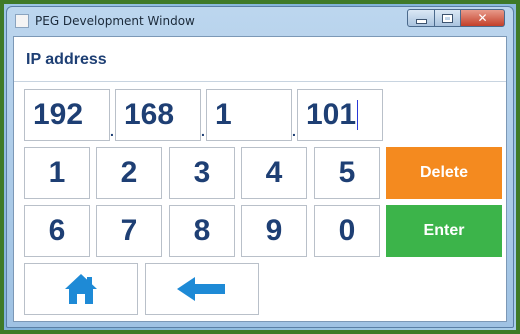 This screenshot has width=520, height=334. What do you see at coordinates (358, 115) in the screenshot?
I see `text-cursor` at bounding box center [358, 115].